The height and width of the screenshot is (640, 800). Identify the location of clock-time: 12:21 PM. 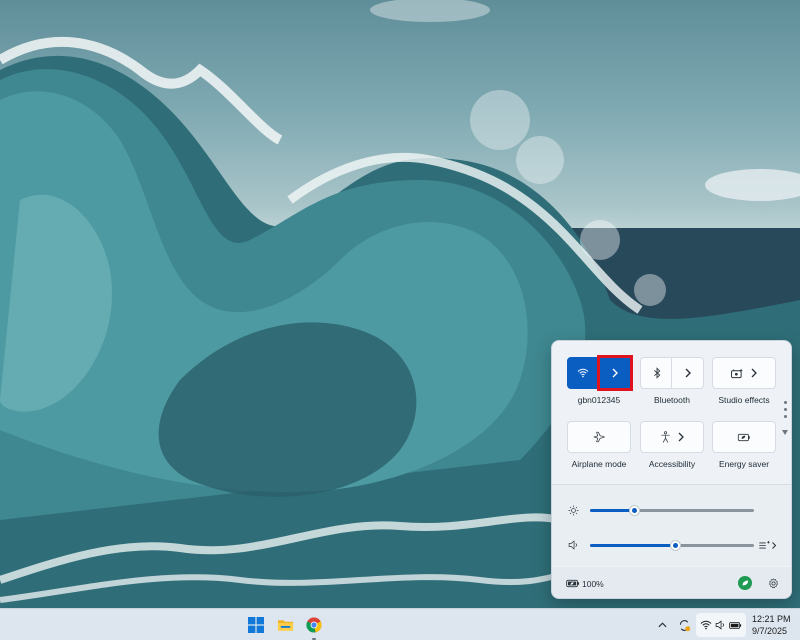
(771, 619).